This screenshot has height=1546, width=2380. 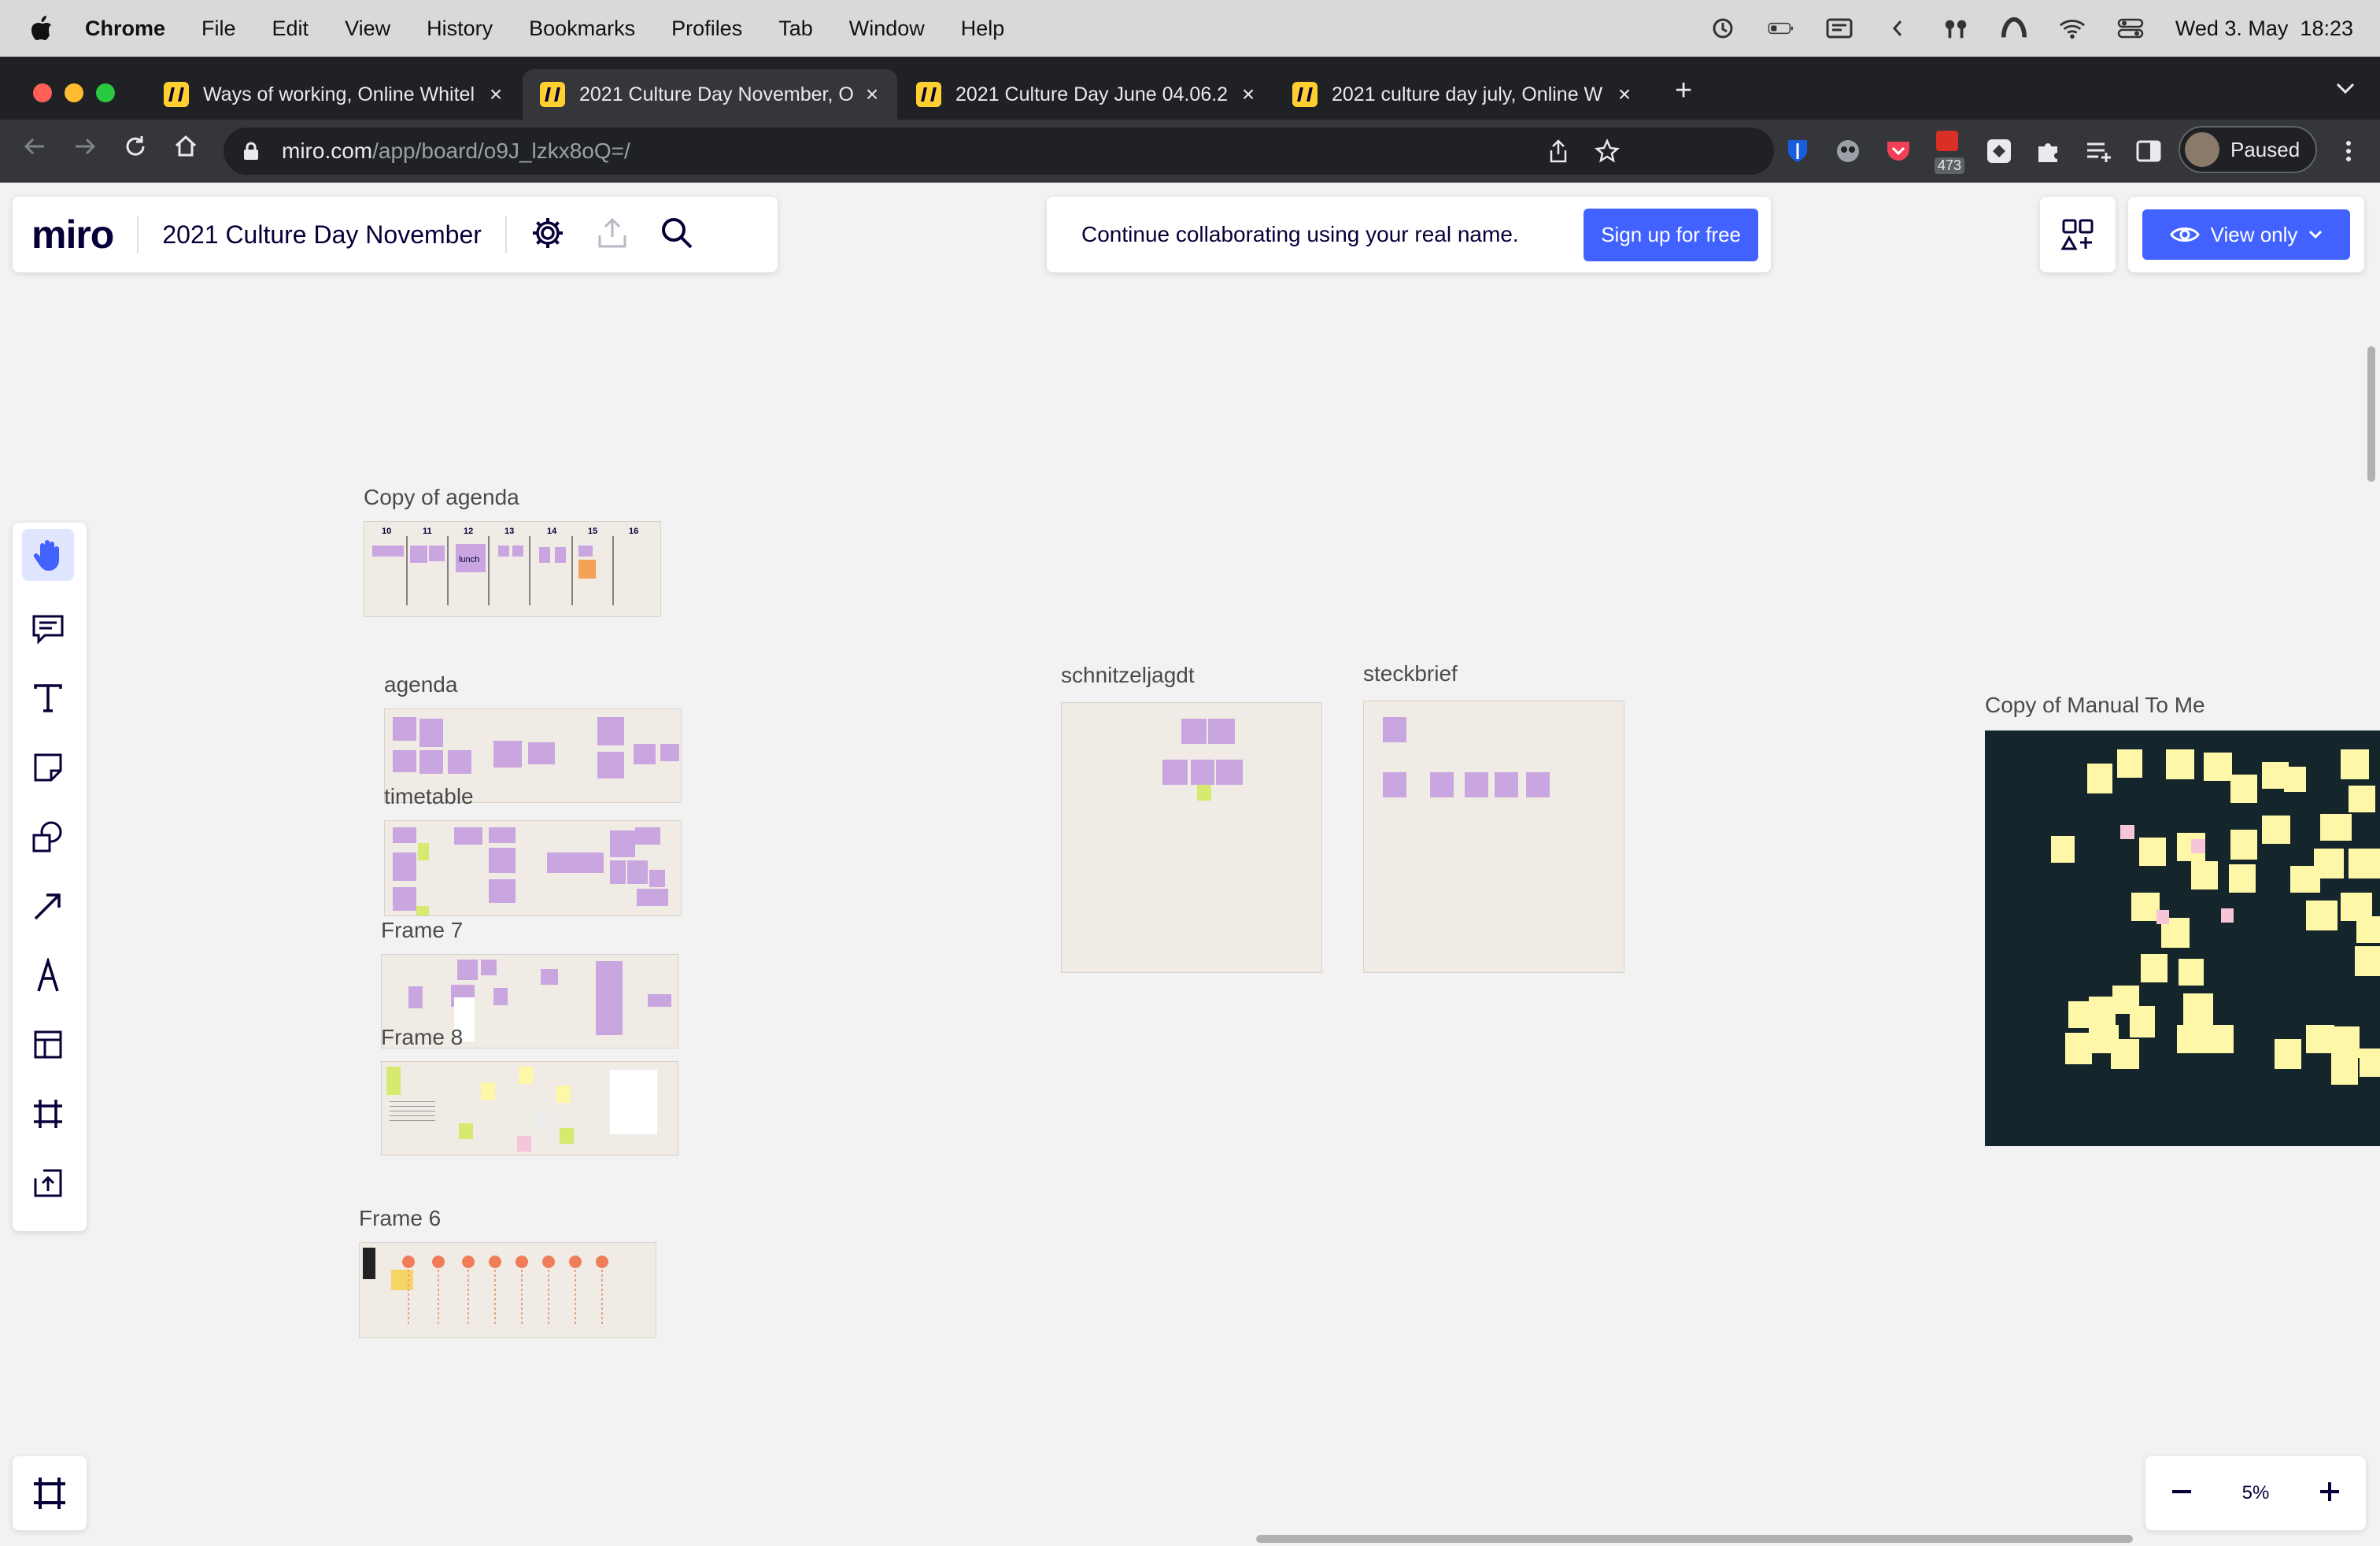 What do you see at coordinates (706, 29) in the screenshot?
I see `menu-profiles: Profiles` at bounding box center [706, 29].